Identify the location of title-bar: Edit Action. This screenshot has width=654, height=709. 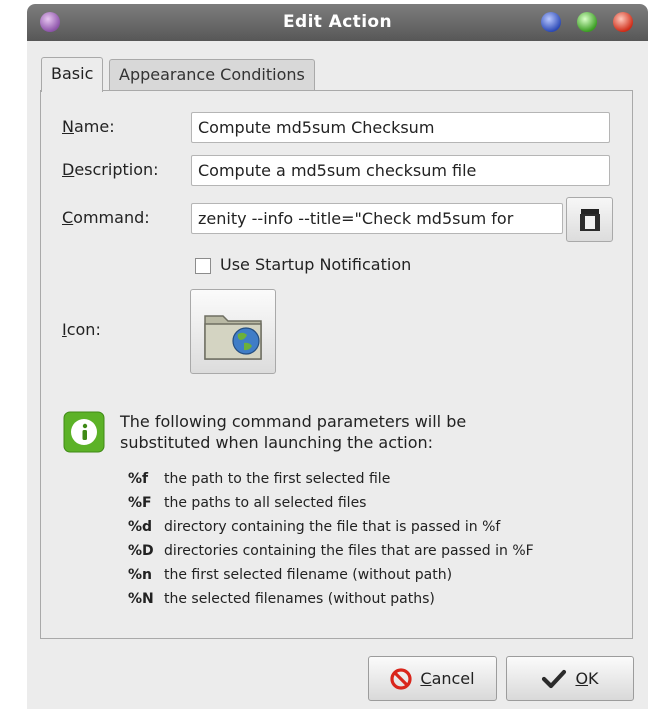
(337, 22).